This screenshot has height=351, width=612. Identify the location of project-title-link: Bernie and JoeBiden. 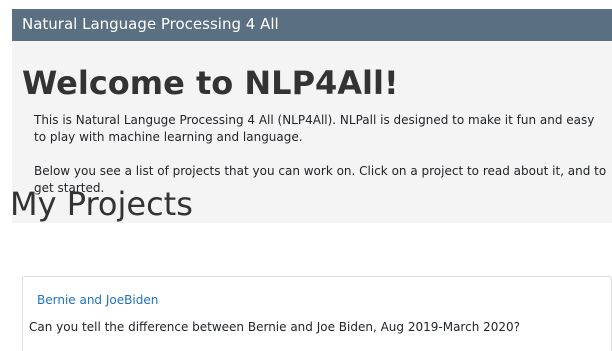
(97, 300).